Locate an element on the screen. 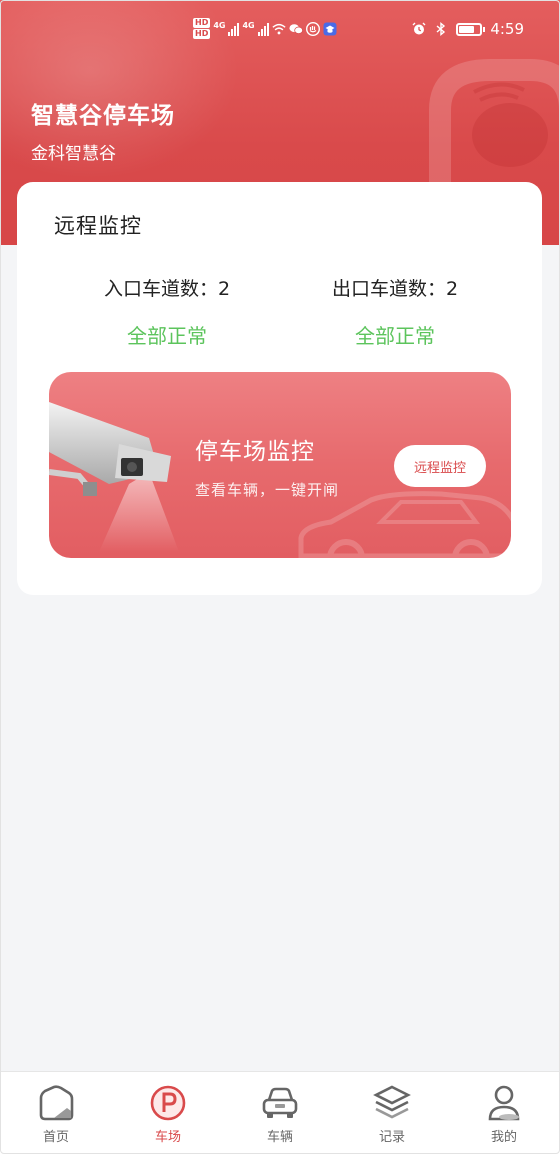 This screenshot has height=1154, width=560. tab-vehicles: 车辆 is located at coordinates (280, 1113).